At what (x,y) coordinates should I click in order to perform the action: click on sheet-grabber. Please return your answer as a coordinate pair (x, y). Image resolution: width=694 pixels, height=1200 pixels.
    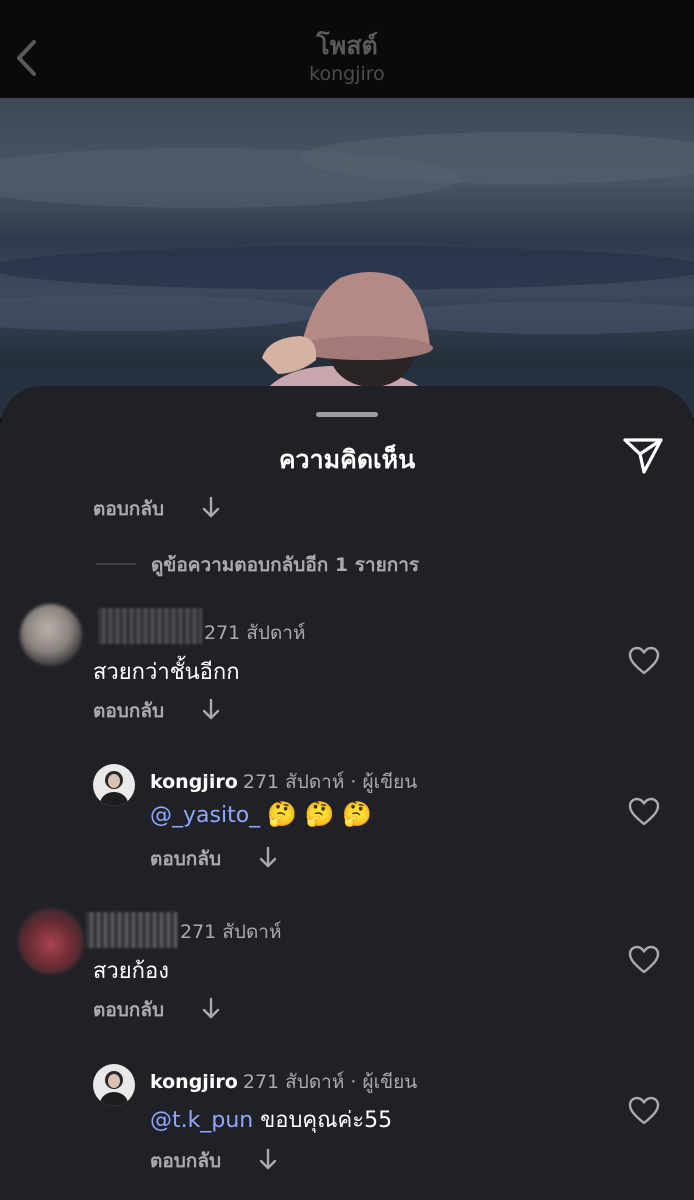
    Looking at the image, I should click on (347, 414).